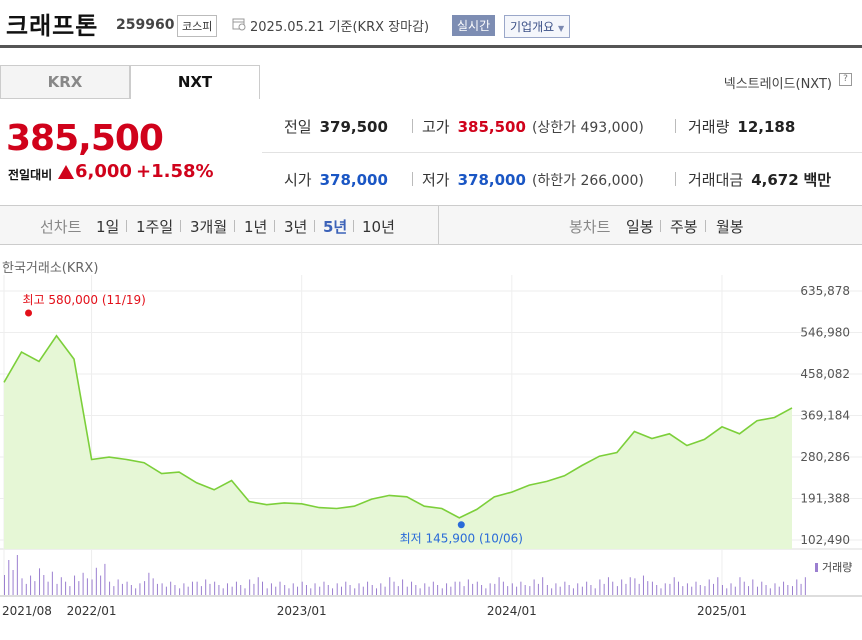 The height and width of the screenshot is (640, 862). What do you see at coordinates (61, 227) in the screenshot?
I see `line-chart-label: 선차트` at bounding box center [61, 227].